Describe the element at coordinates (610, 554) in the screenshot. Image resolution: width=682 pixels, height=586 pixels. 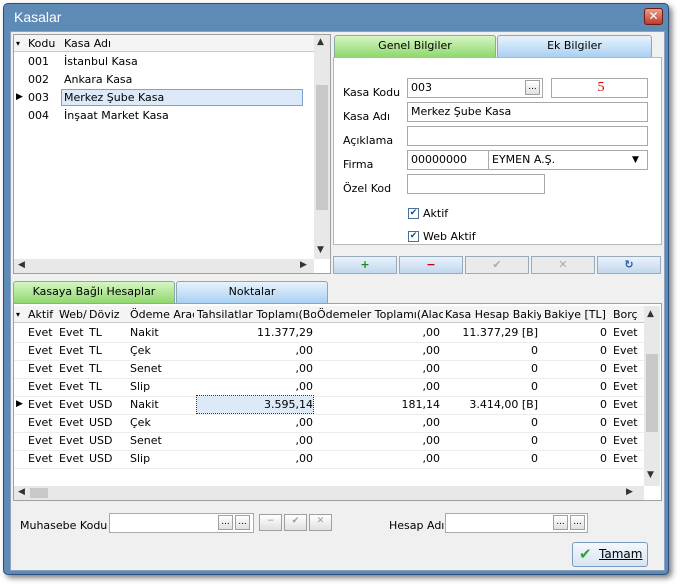
I see `tamam-button: ✔ Tamam` at that location.